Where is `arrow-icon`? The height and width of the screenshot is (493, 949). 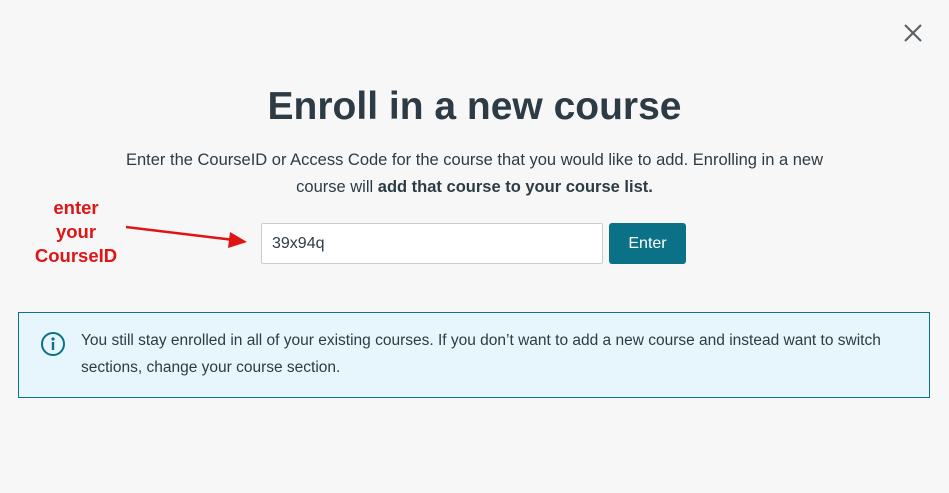 arrow-icon is located at coordinates (186, 236).